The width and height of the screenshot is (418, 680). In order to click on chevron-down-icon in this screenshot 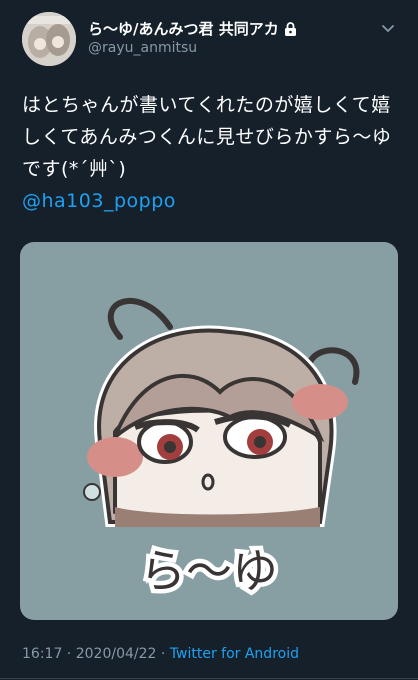, I will do `click(388, 28)`.